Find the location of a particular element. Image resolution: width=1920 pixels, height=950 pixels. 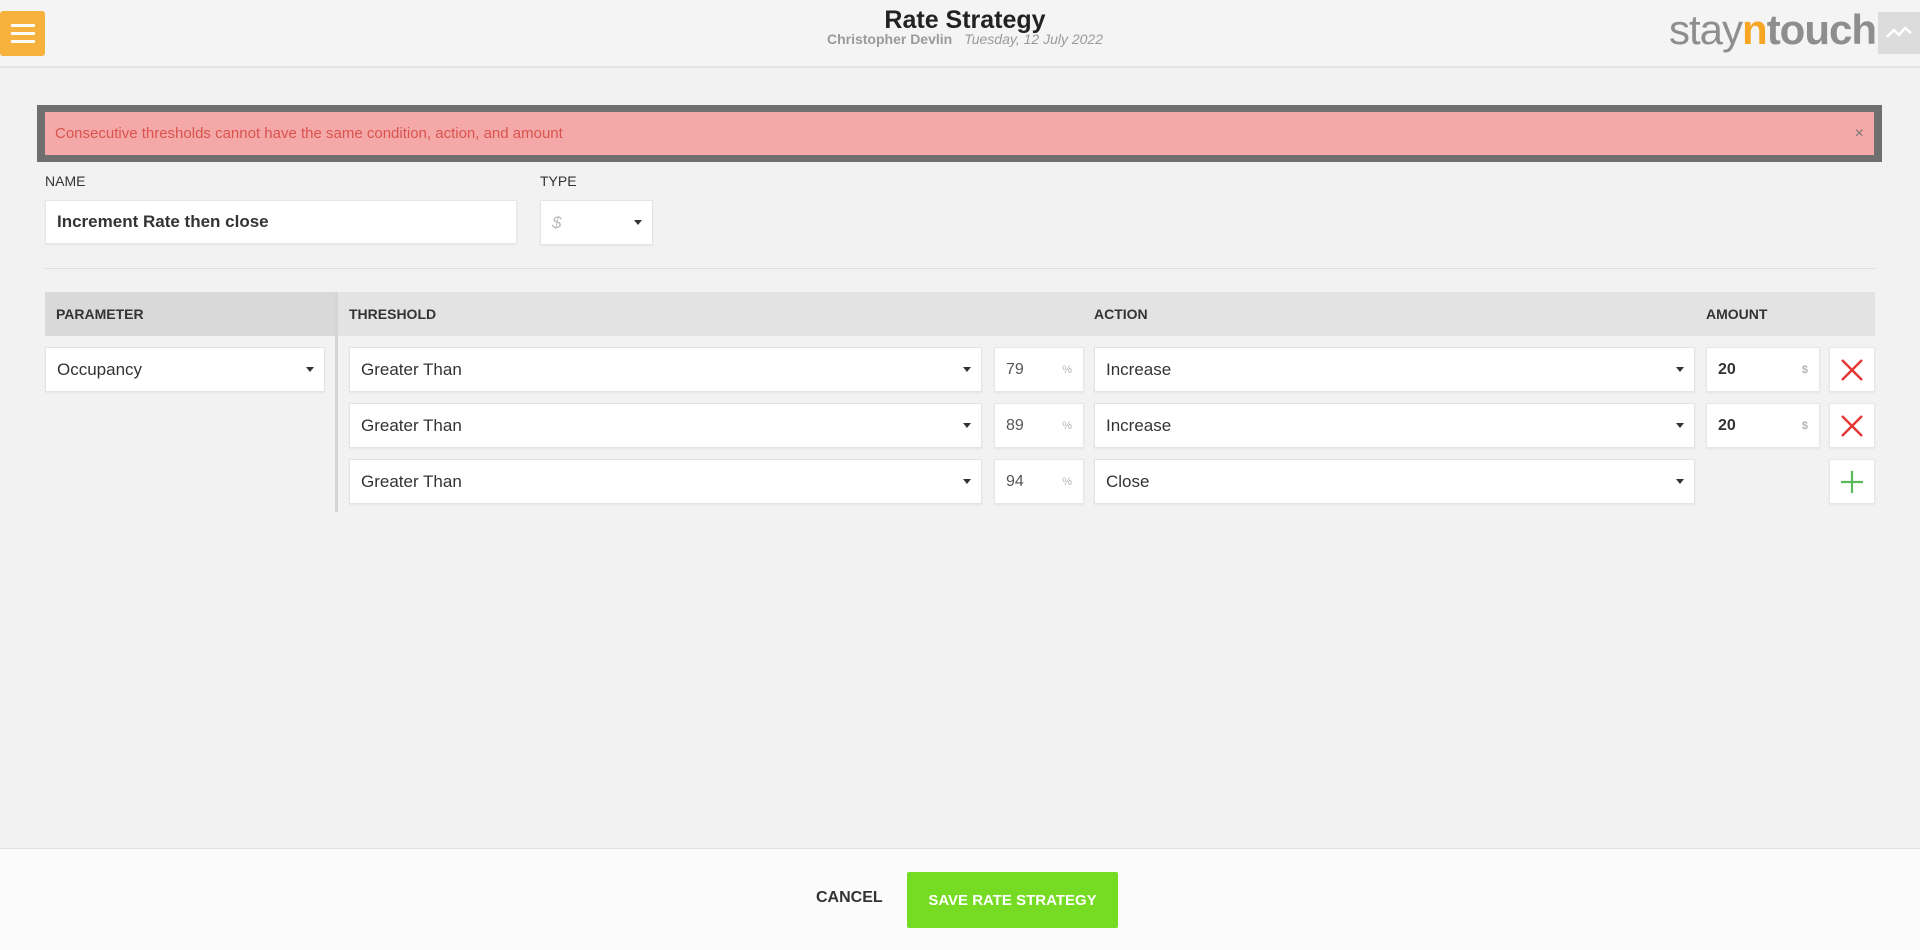

threshold-input-row-3: 94 % is located at coordinates (1039, 481).